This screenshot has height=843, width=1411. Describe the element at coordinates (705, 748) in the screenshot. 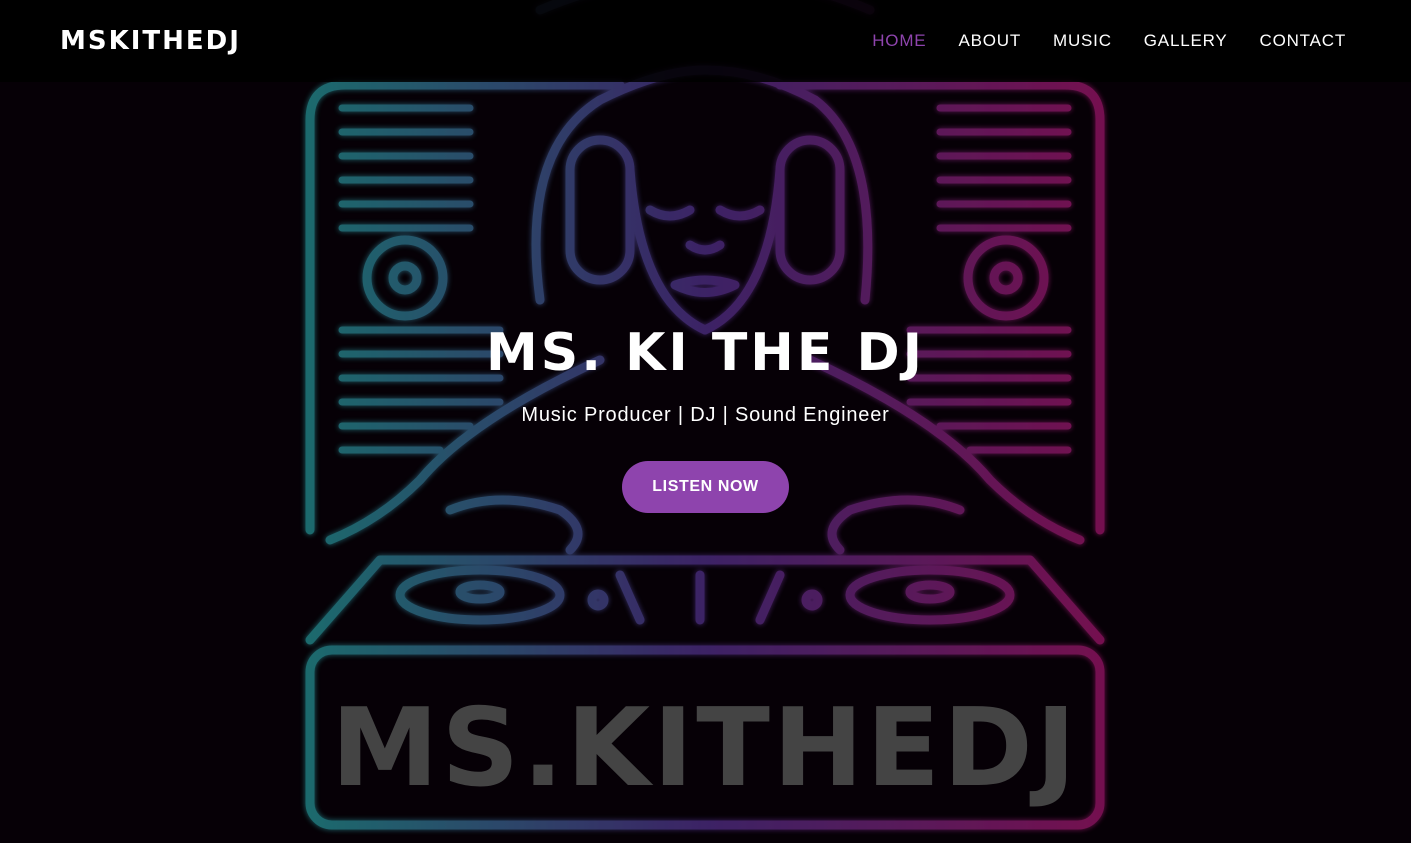

I see `background-logo-text: MS.KITHEDJ` at that location.